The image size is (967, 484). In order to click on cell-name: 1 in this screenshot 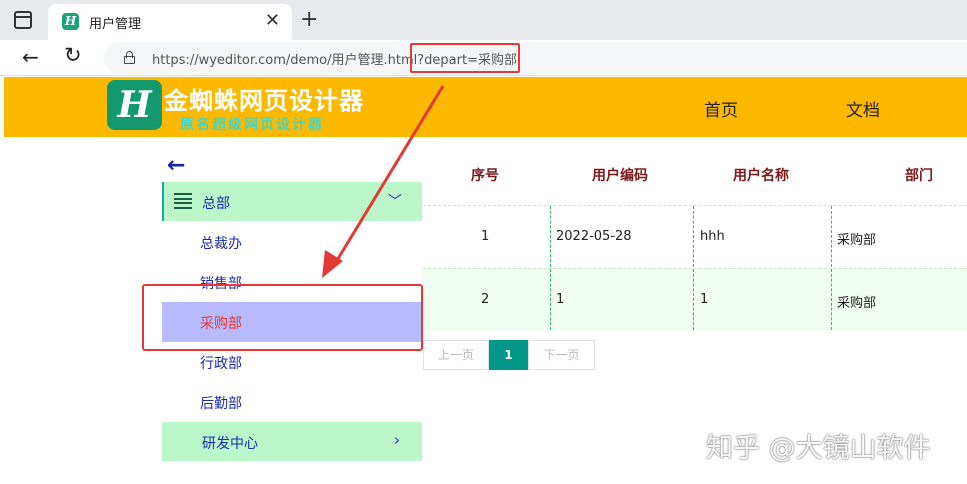, I will do `click(704, 299)`.